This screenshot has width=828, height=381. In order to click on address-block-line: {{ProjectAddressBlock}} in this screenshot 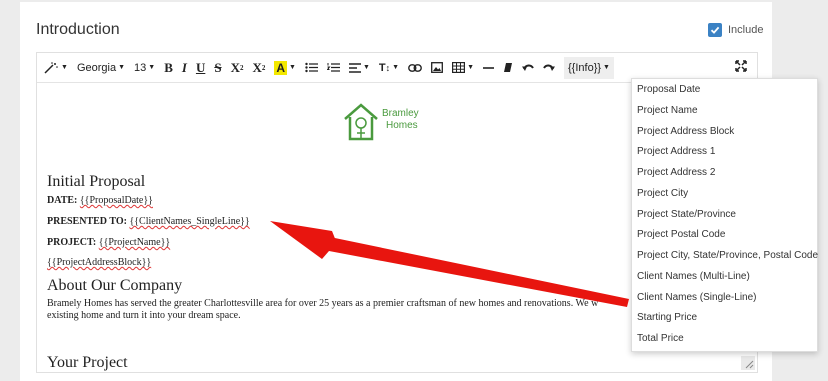, I will do `click(99, 262)`.